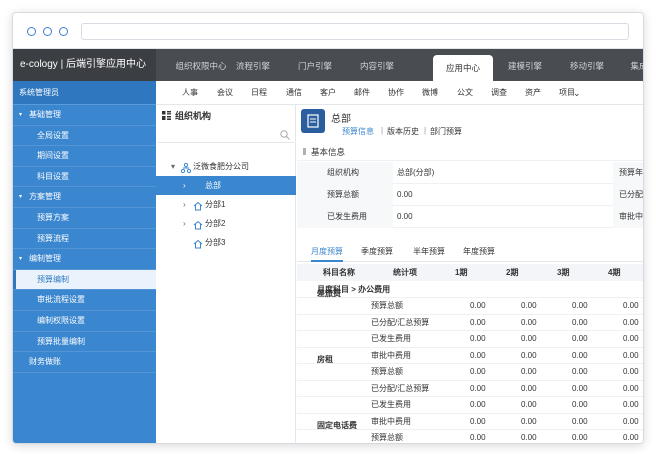  Describe the element at coordinates (587, 65) in the screenshot. I see `top-tab-7: 移动引擎` at that location.